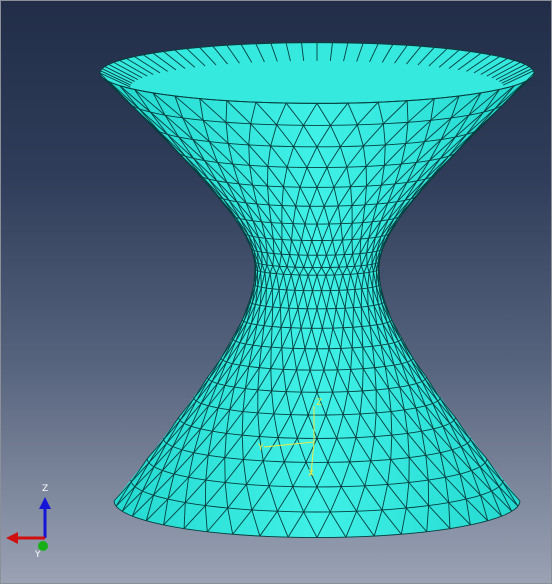 The height and width of the screenshot is (584, 552). I want to click on triad-z-label: Z, so click(45, 489).